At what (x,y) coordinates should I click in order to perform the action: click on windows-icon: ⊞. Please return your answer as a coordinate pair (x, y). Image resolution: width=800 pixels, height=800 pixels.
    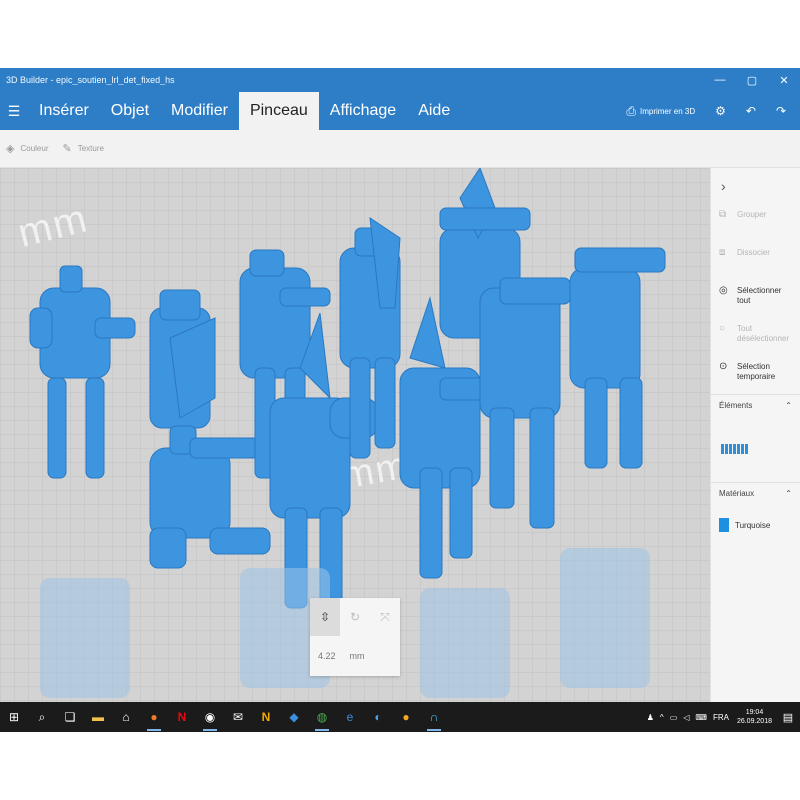
    Looking at the image, I should click on (14, 717).